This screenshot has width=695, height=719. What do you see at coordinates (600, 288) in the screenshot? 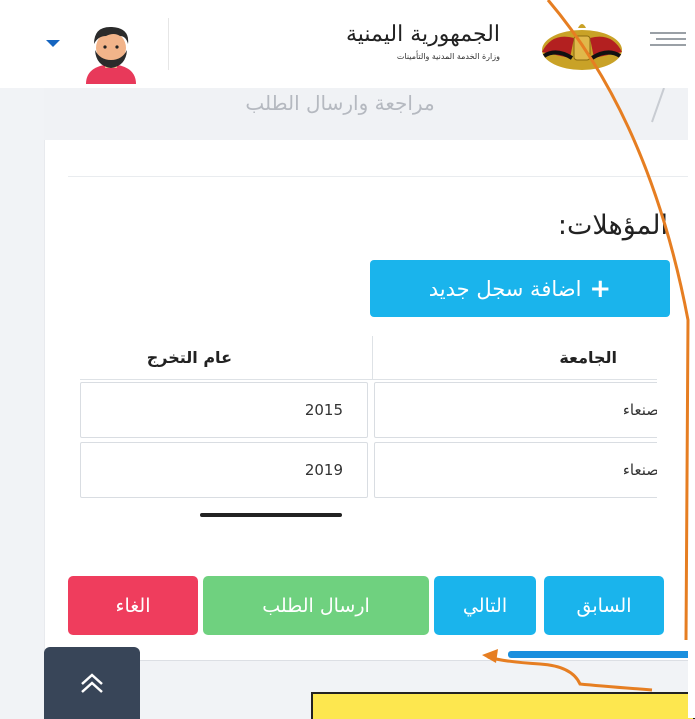
I see `plus-icon: +` at bounding box center [600, 288].